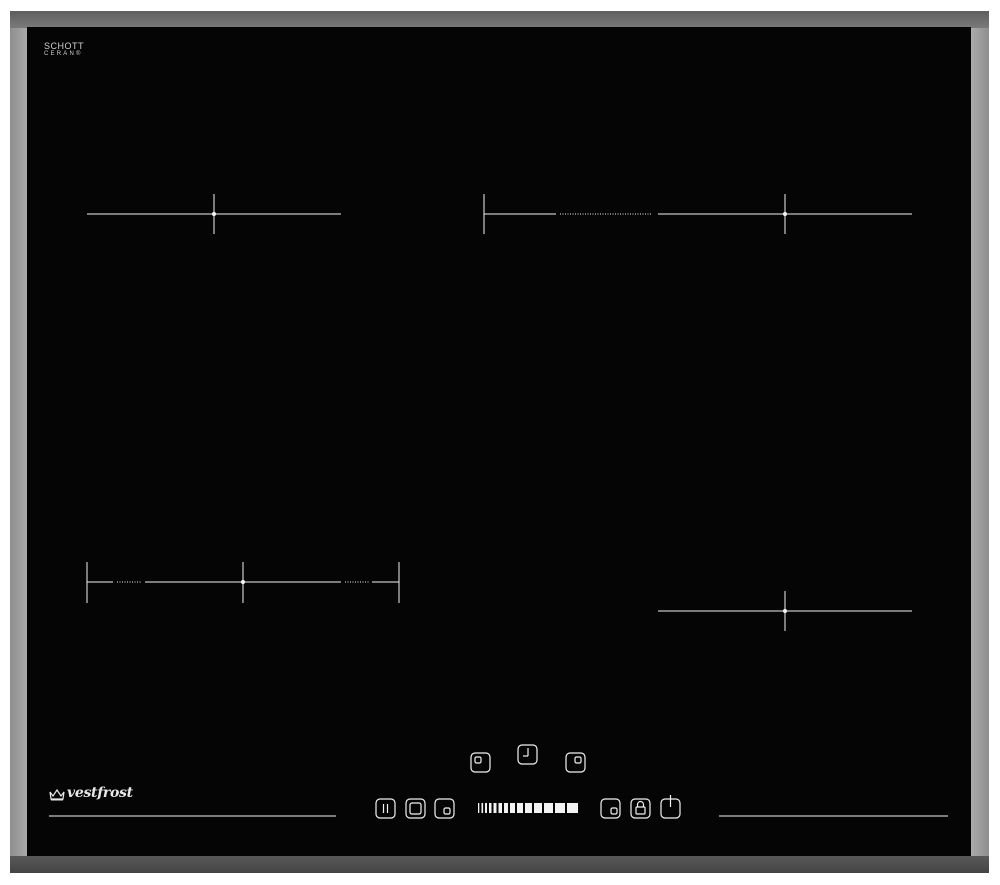 Image resolution: width=1000 pixels, height=885 pixels. I want to click on front-left-zone-marker, so click(214, 214).